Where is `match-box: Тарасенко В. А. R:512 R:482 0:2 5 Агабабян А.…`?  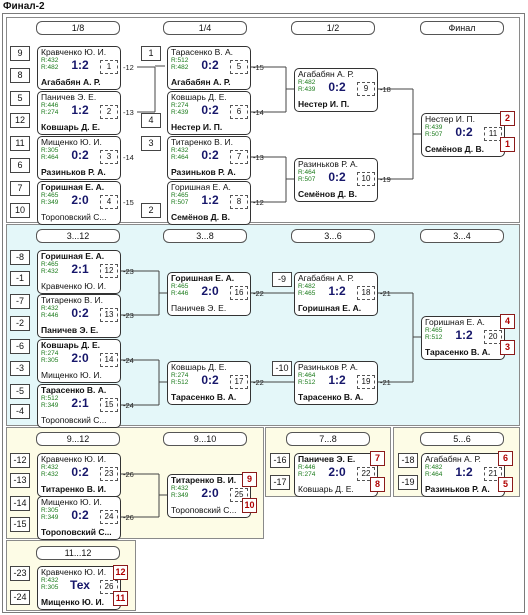 match-box: Тарасенко В. А. R:512 R:482 0:2 5 Агабабян А.… is located at coordinates (209, 68).